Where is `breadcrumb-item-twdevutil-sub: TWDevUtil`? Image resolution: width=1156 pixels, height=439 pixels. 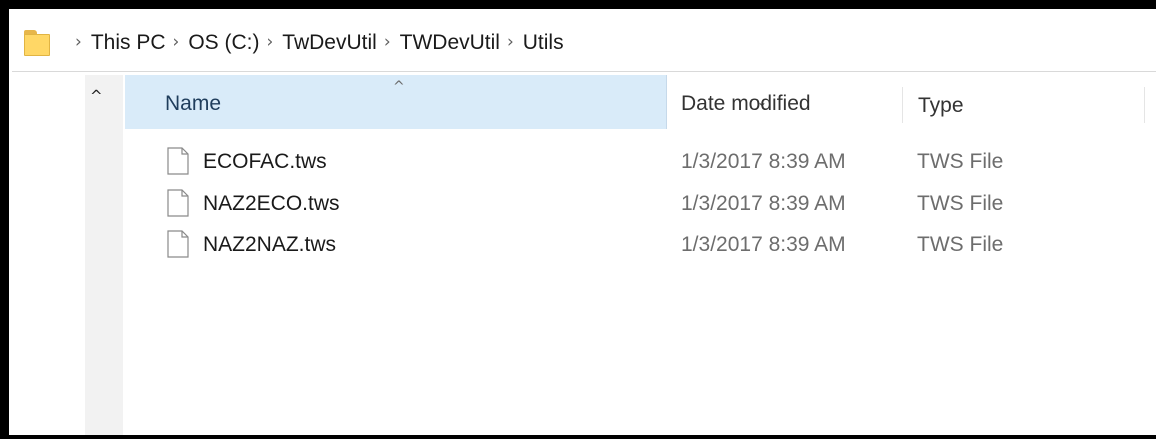 breadcrumb-item-twdevutil-sub: TWDevUtil is located at coordinates (450, 43).